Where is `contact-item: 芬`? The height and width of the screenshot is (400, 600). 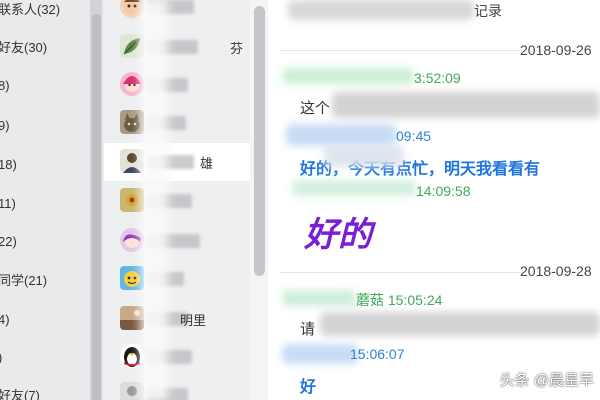
contact-item: 芬 is located at coordinates (179, 47).